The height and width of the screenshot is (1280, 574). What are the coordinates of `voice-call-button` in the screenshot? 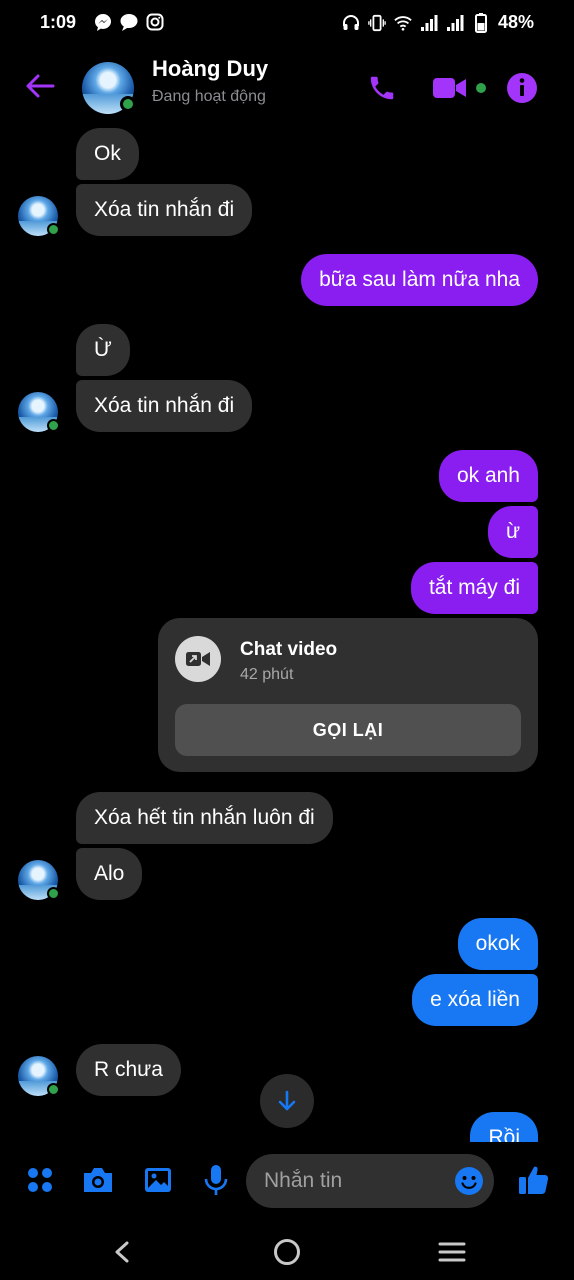 It's located at (382, 88).